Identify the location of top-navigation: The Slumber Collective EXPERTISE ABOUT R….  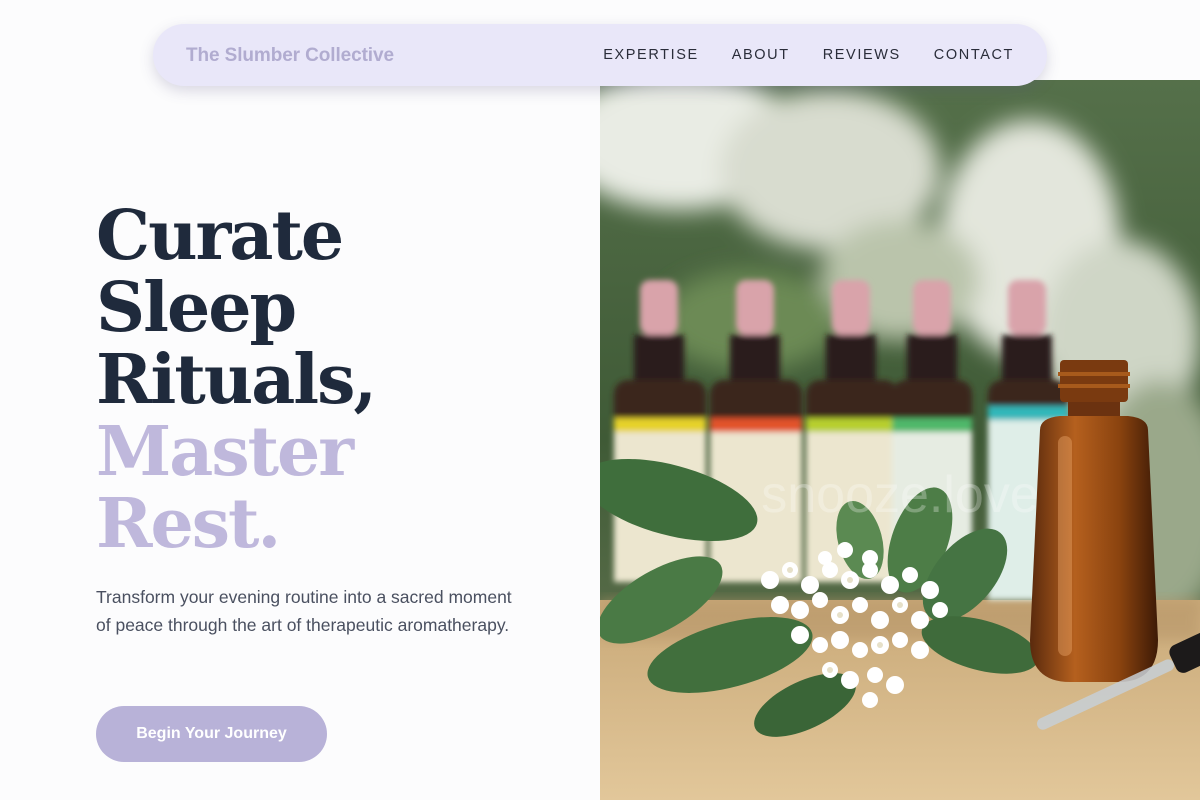
(600, 55).